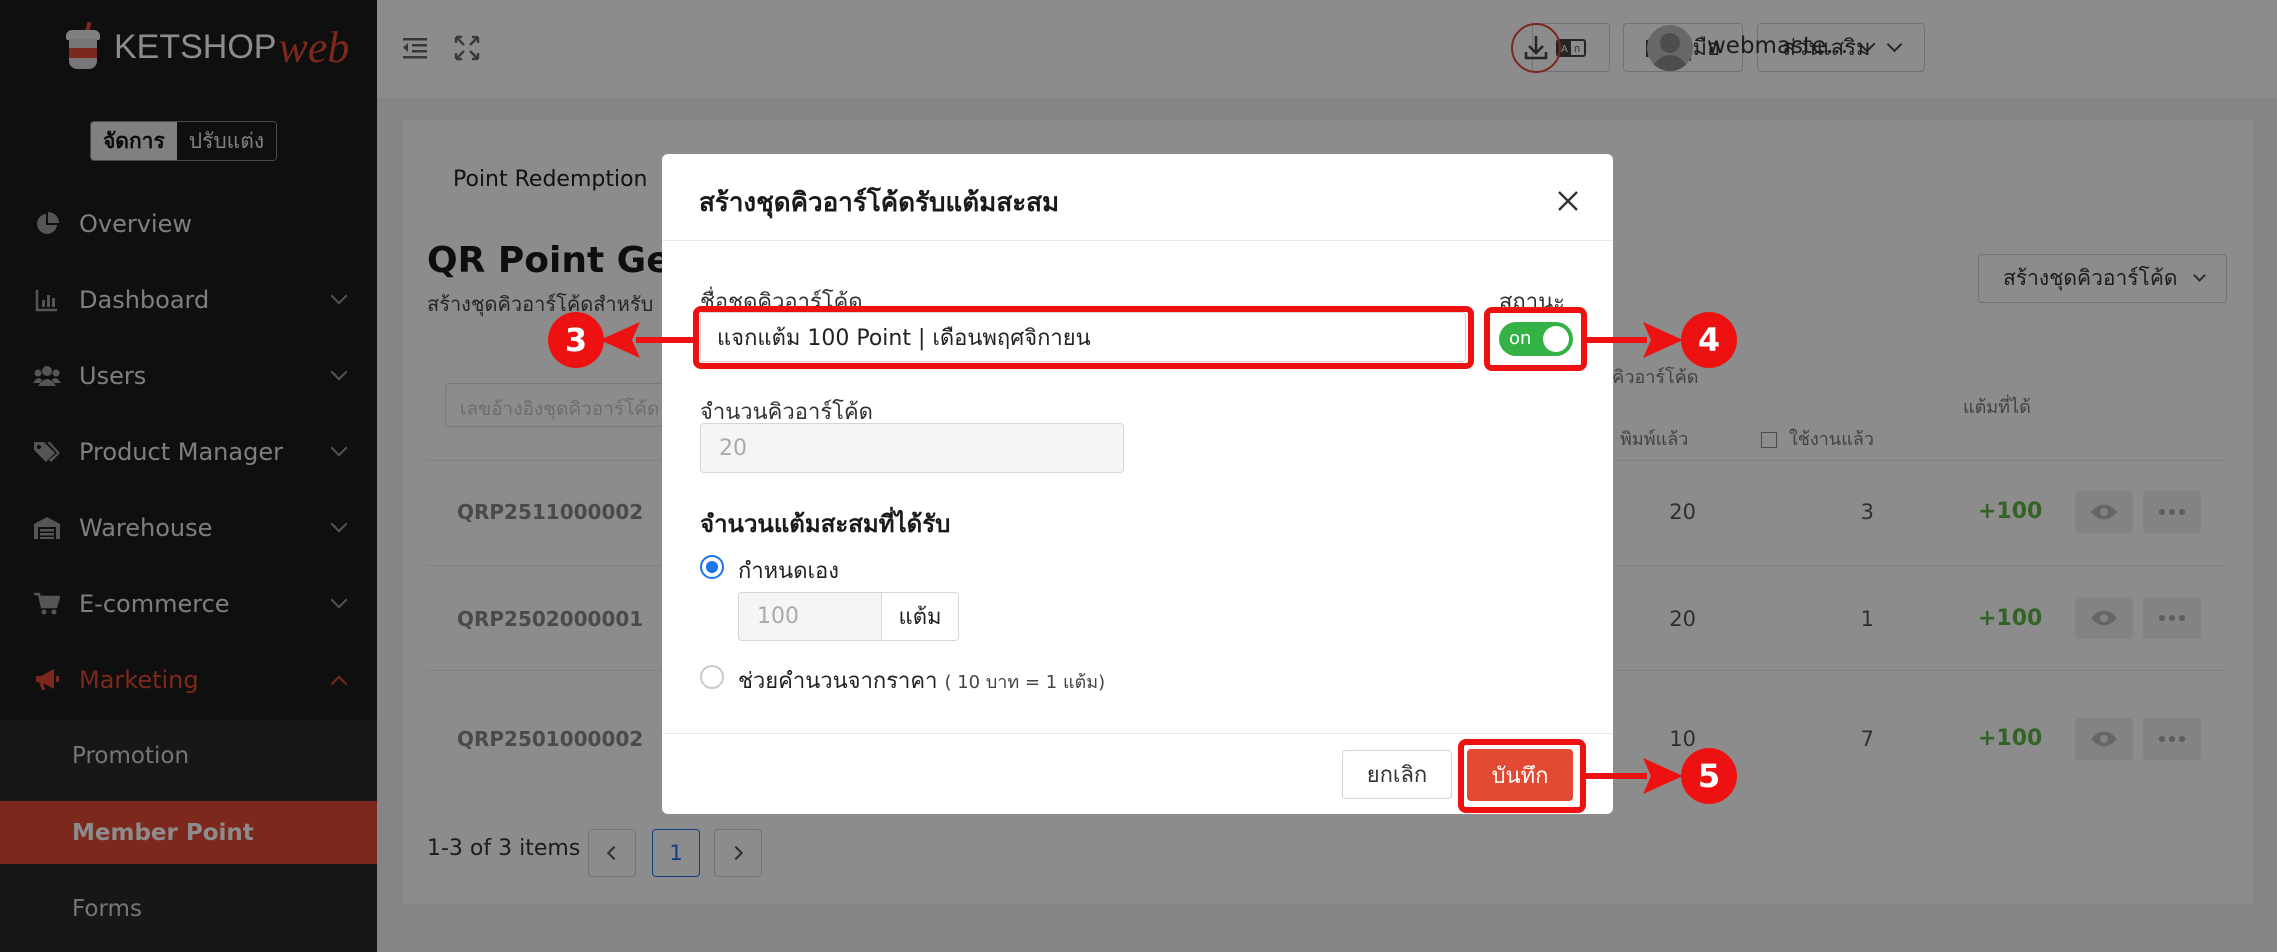 The image size is (2277, 952). What do you see at coordinates (879, 203) in the screenshot?
I see `modal-title: สร้างชุดคิวอาร์โค้ดรับแต้มสะสม` at bounding box center [879, 203].